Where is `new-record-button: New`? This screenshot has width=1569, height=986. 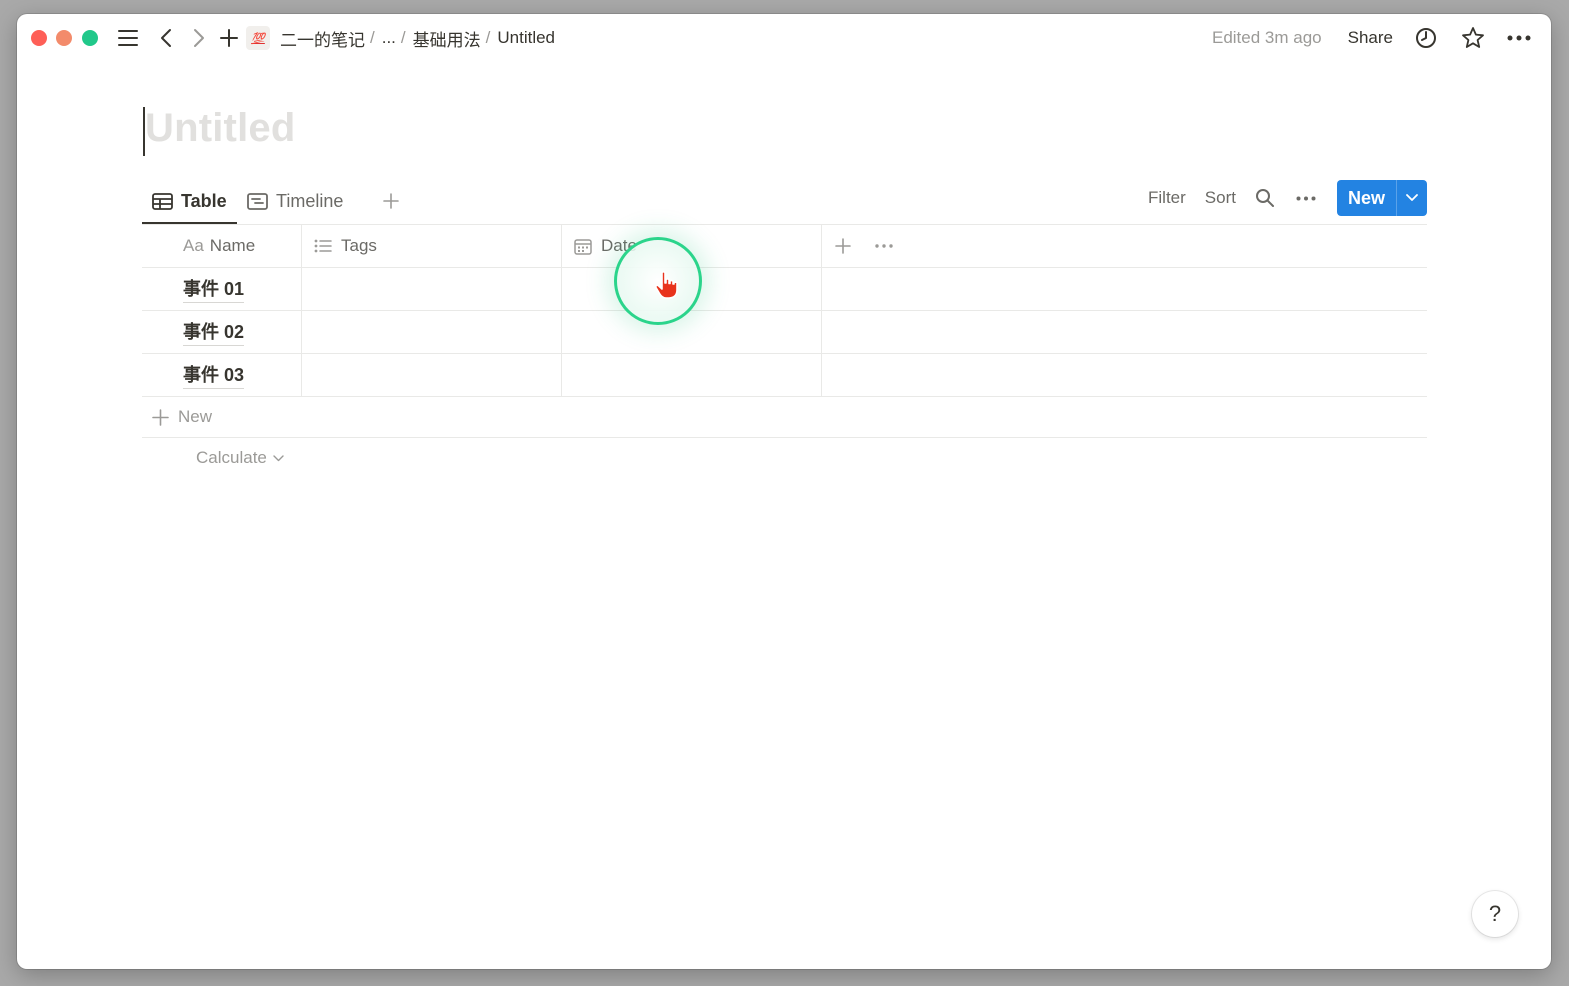
new-record-button: New is located at coordinates (1381, 198).